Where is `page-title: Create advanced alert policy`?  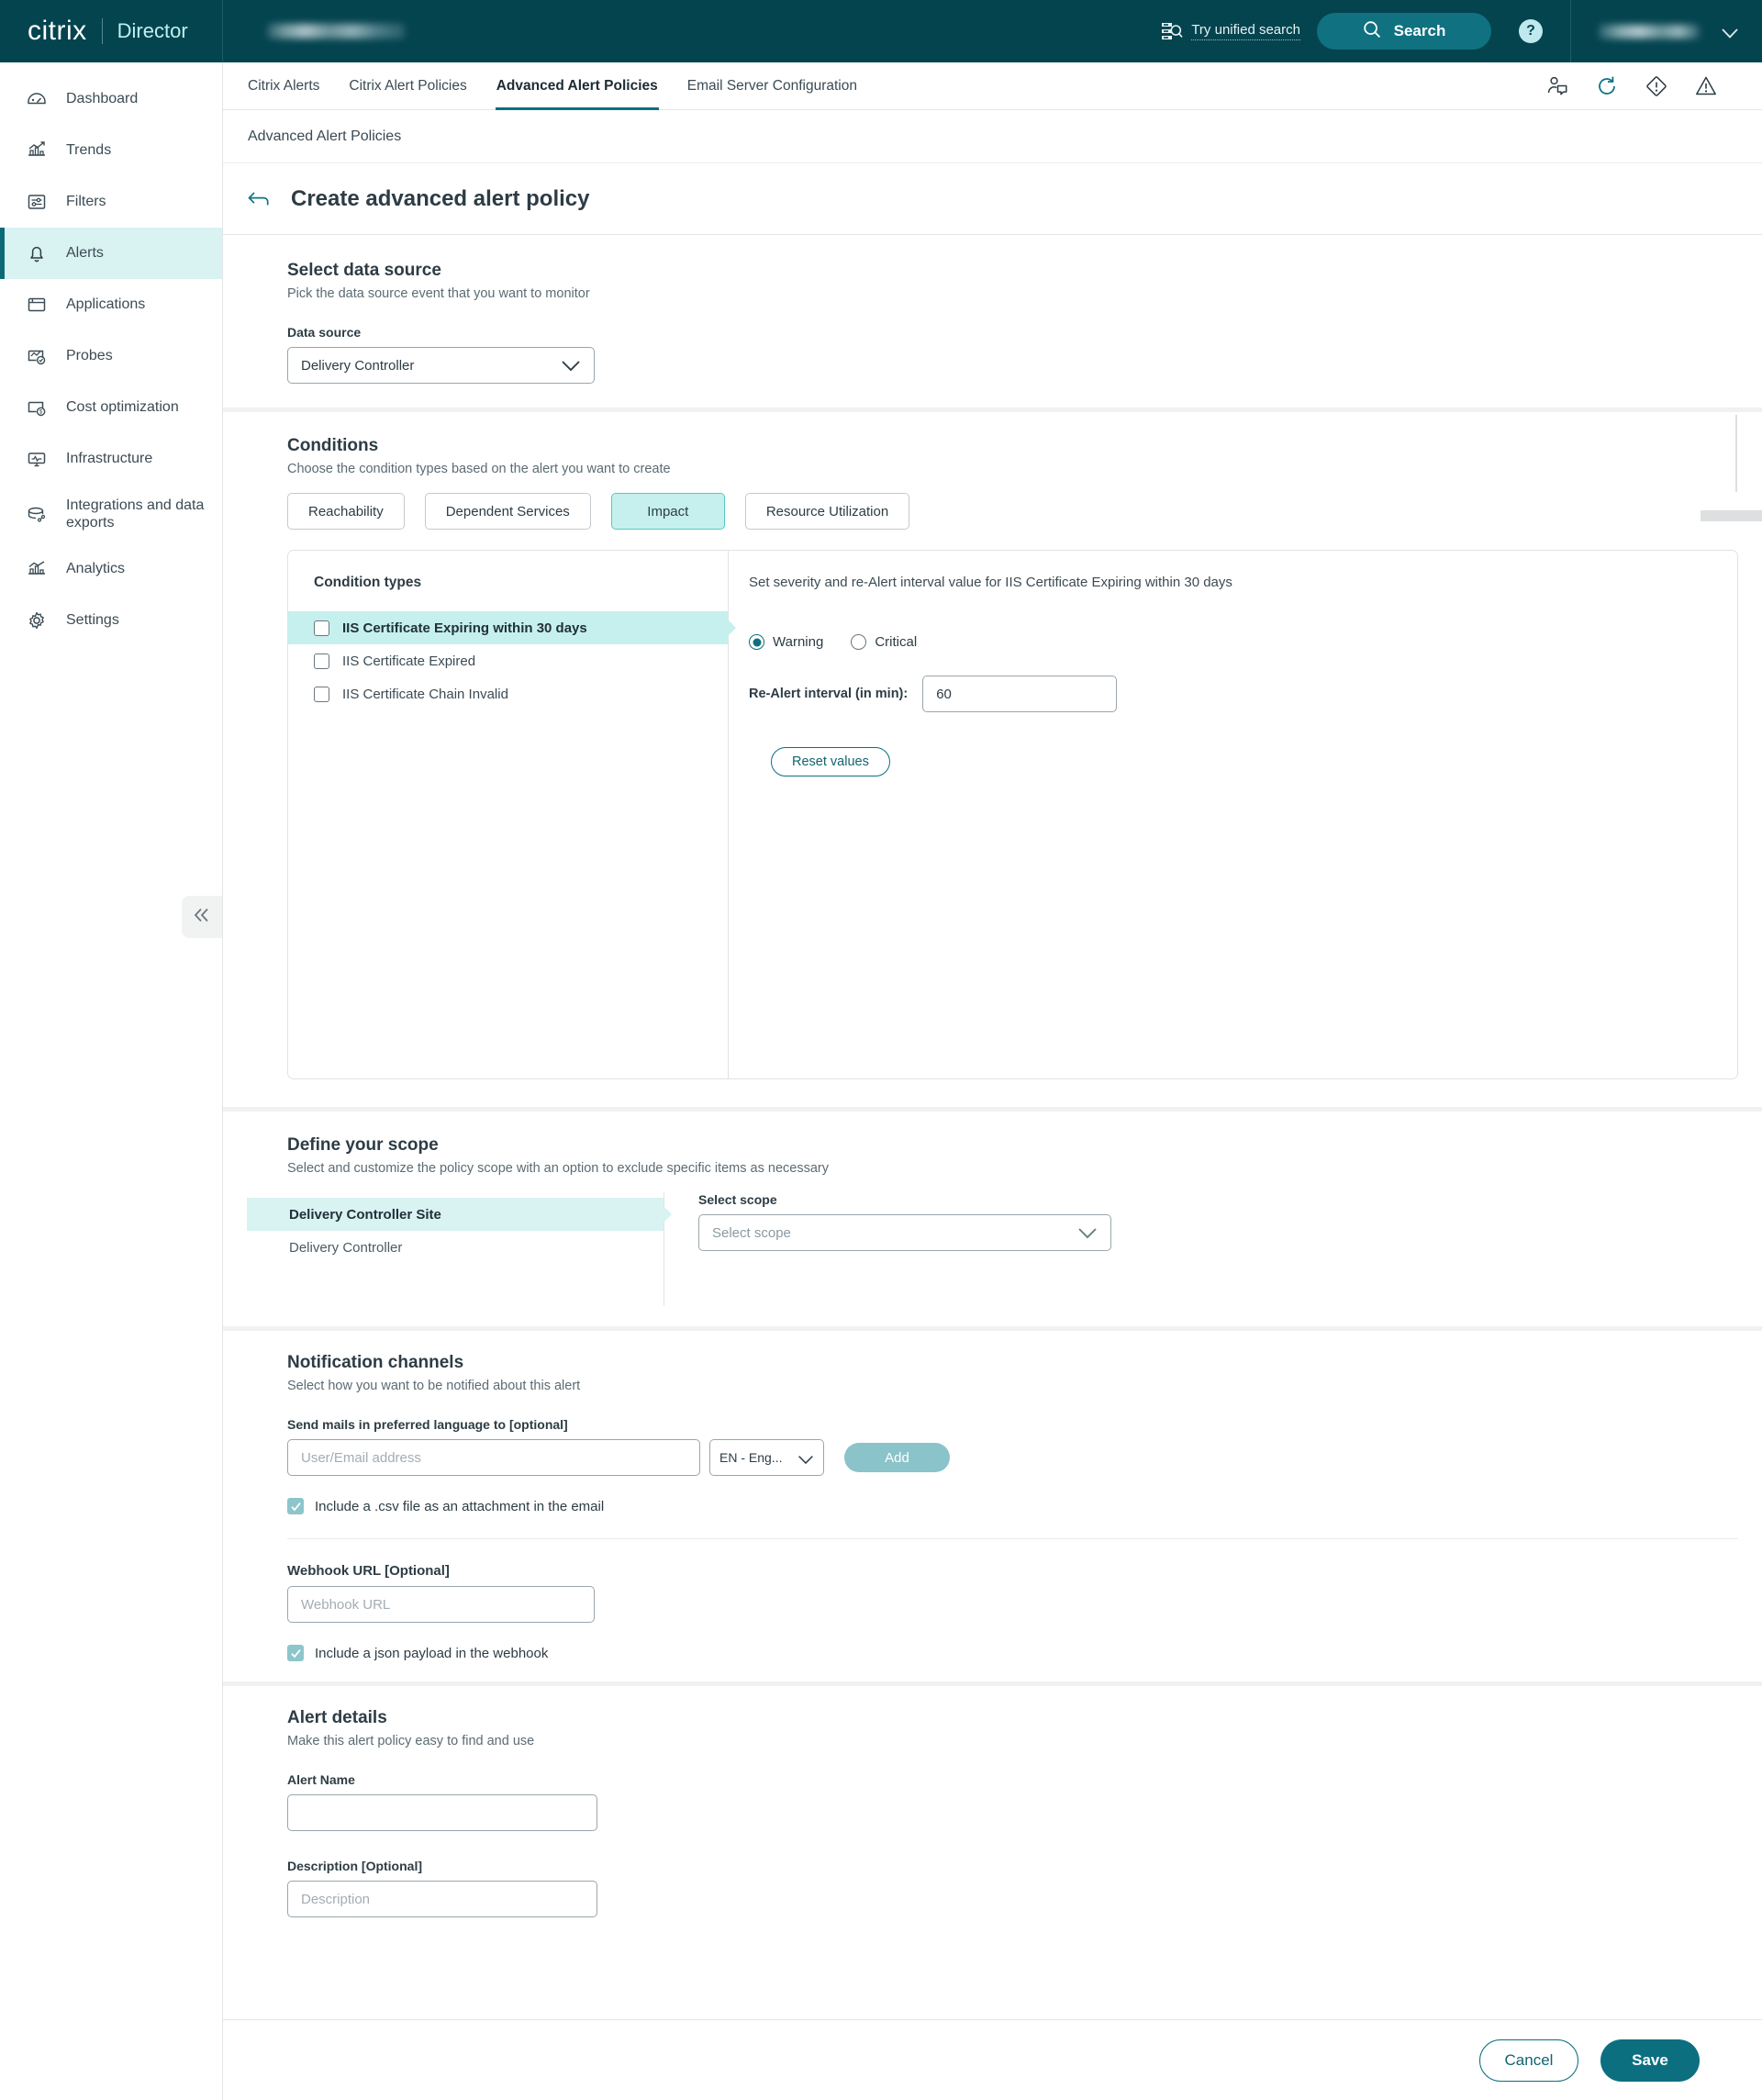 page-title: Create advanced alert policy is located at coordinates (440, 198).